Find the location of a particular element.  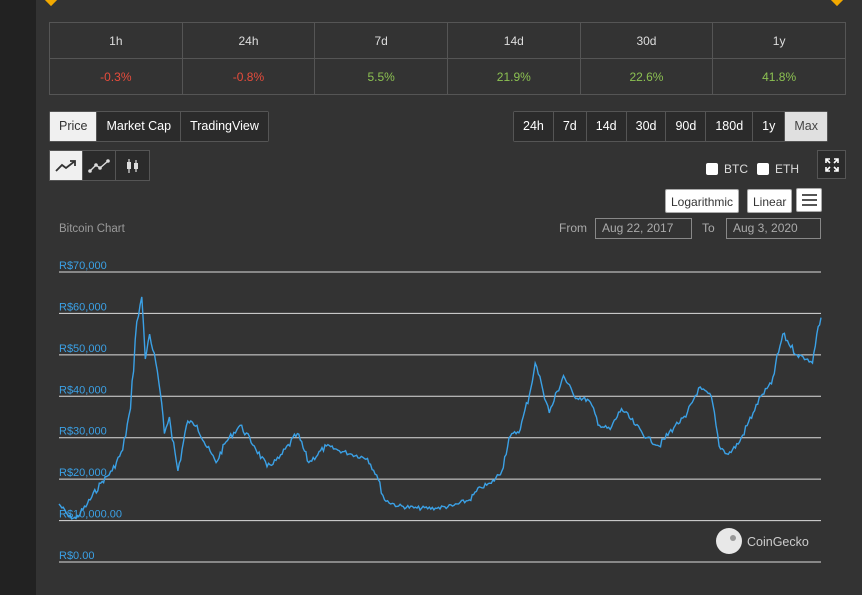

coingecko-watermark: CoinGecko is located at coordinates (762, 541).